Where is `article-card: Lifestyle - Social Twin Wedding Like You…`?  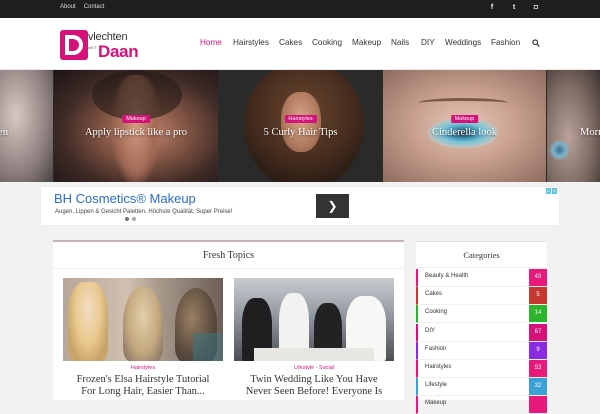
article-card: Lifestyle - Social Twin Wedding Like You… is located at coordinates (314, 338).